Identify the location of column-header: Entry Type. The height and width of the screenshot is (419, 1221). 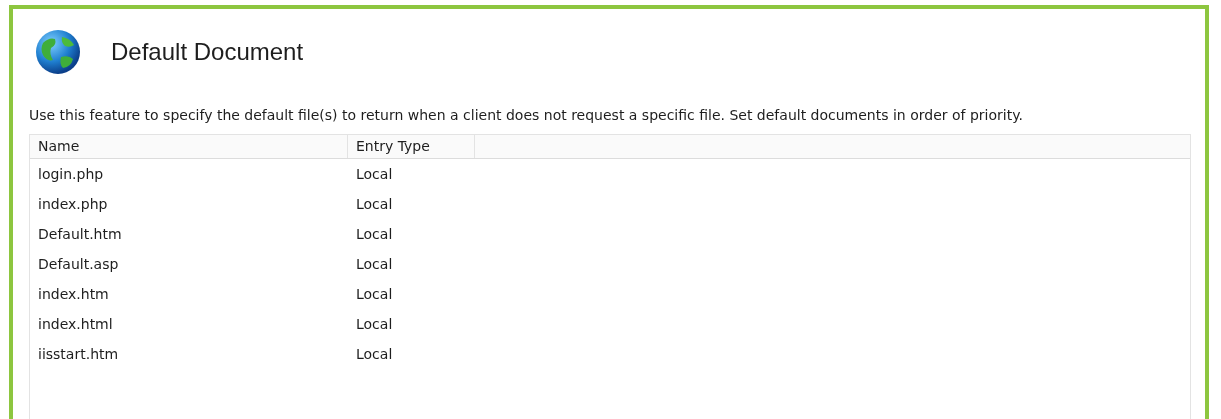
(411, 146).